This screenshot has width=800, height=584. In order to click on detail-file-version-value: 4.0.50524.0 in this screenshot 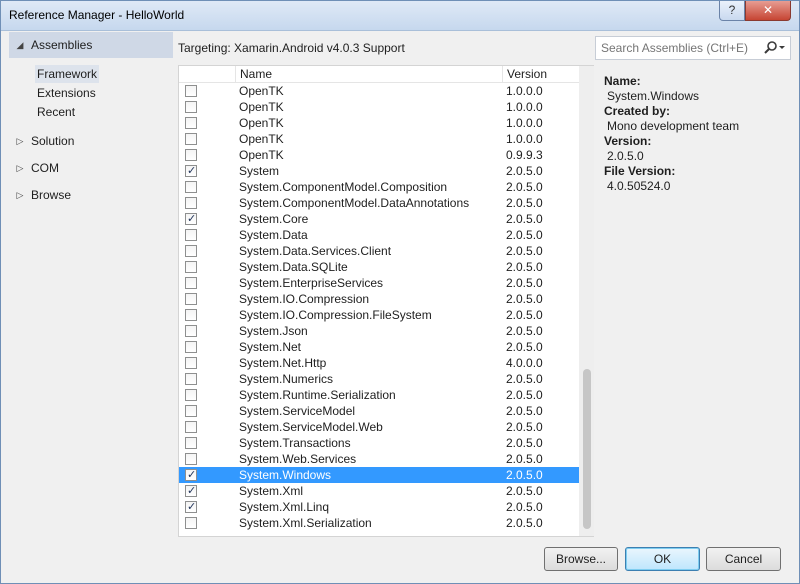, I will do `click(639, 186)`.